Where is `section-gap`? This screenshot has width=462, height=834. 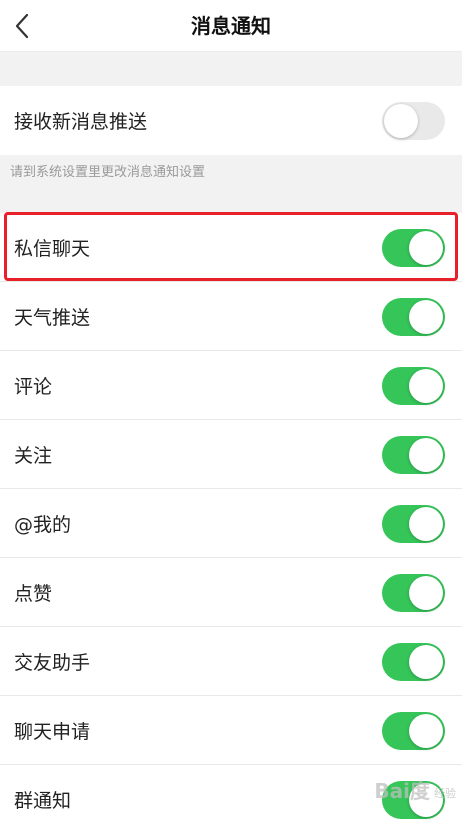 section-gap is located at coordinates (231, 69).